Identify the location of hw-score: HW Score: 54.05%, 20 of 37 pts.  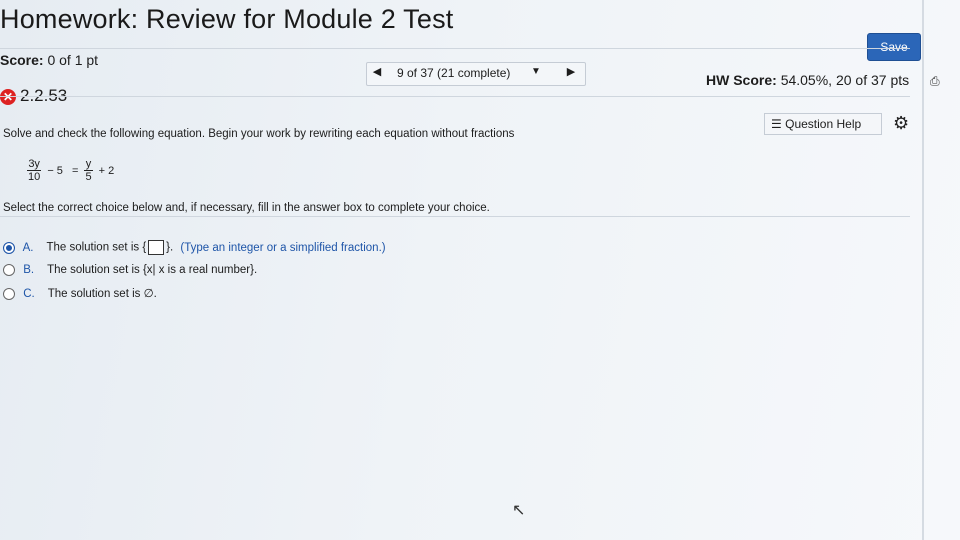
(807, 80).